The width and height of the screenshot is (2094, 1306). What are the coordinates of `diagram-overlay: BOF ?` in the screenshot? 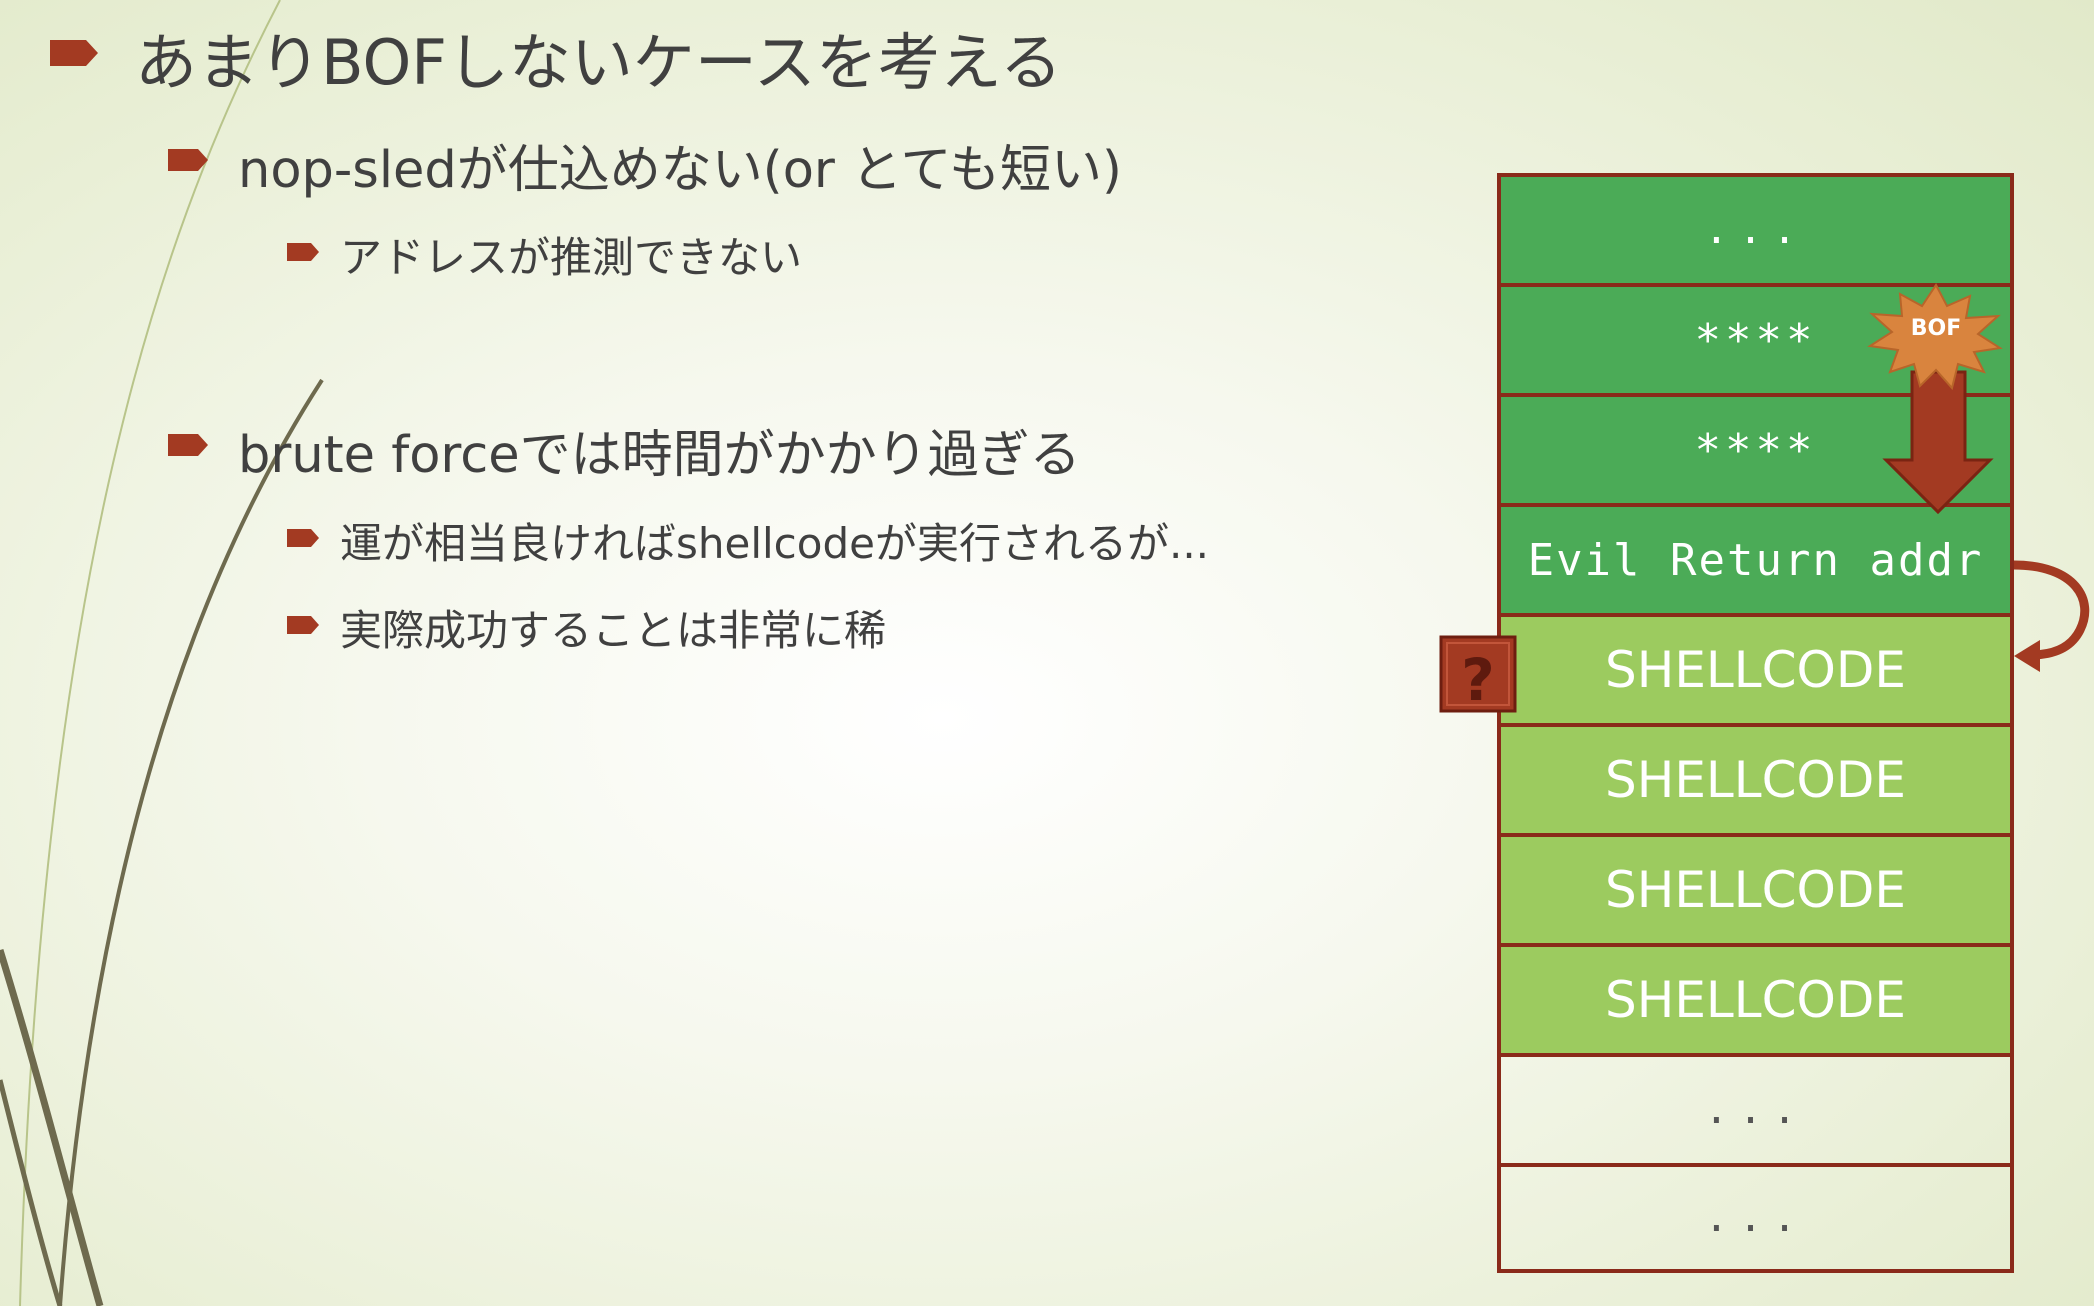 It's located at (1764, 498).